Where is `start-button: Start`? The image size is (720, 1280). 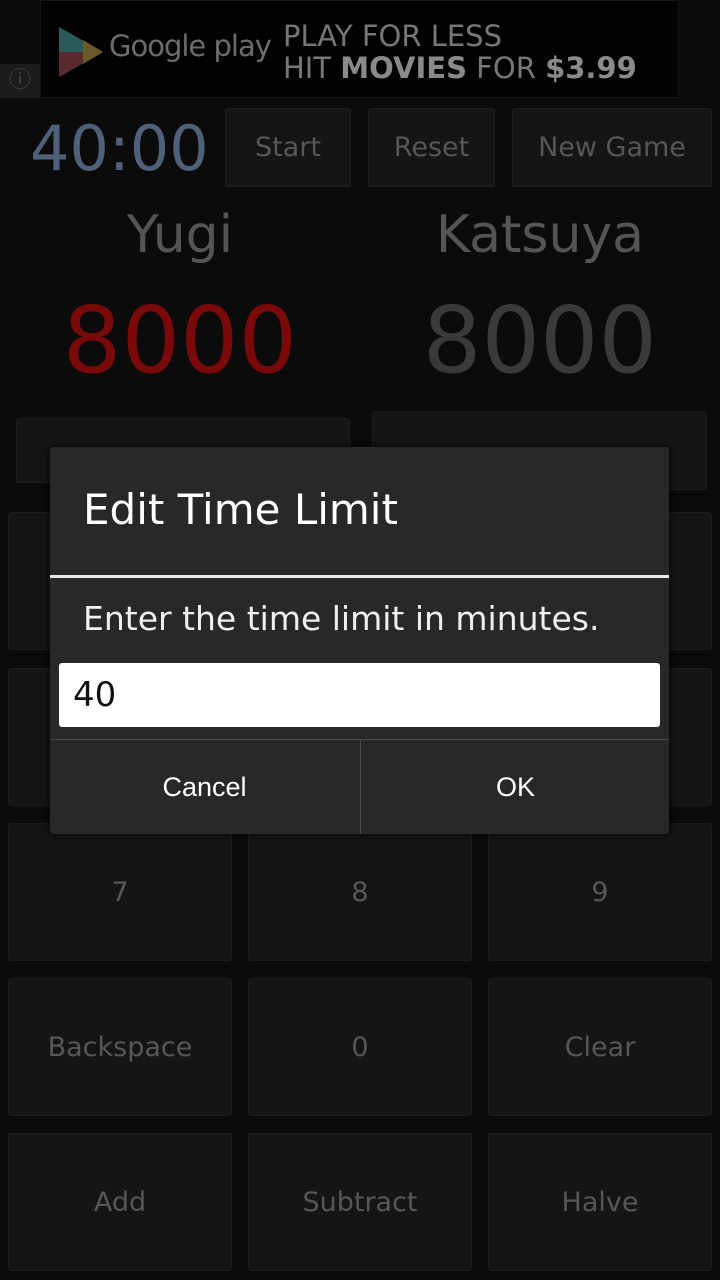 start-button: Start is located at coordinates (288, 147).